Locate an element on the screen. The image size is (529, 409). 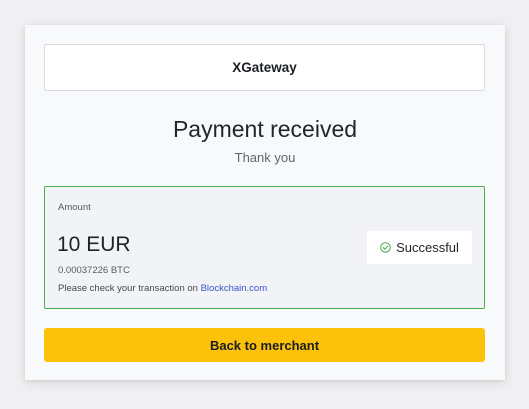
status-badge: Successful is located at coordinates (419, 247).